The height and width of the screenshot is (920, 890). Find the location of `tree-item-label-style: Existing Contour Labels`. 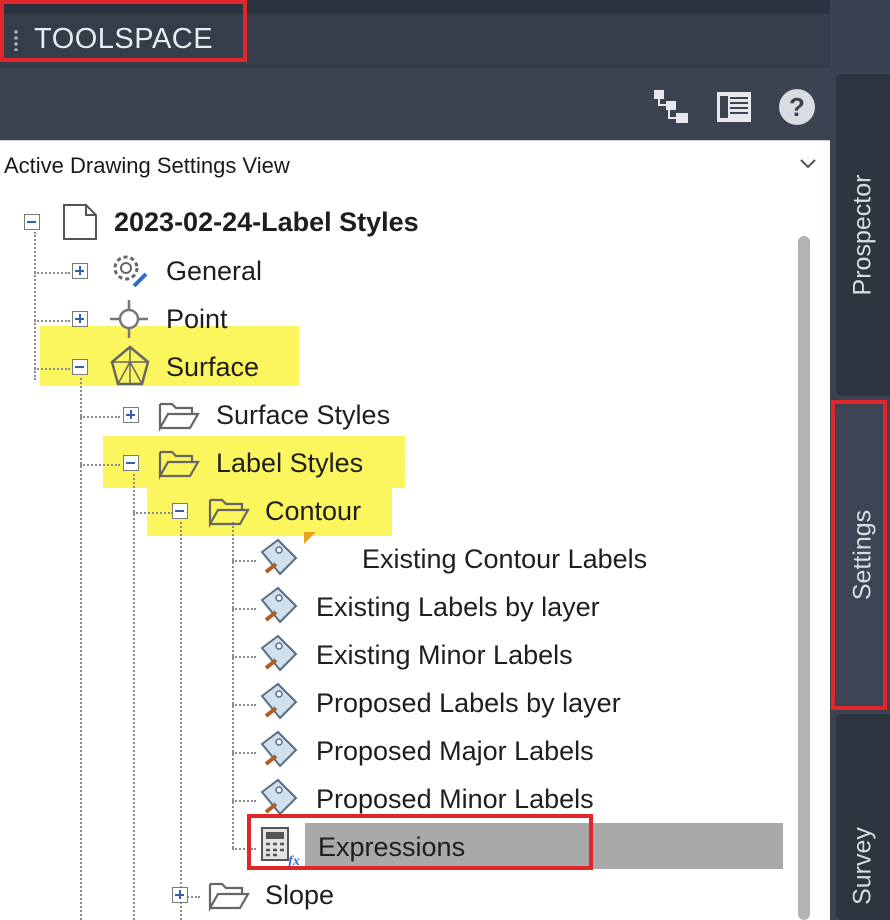

tree-item-label-style: Existing Contour Labels is located at coordinates (504, 559).